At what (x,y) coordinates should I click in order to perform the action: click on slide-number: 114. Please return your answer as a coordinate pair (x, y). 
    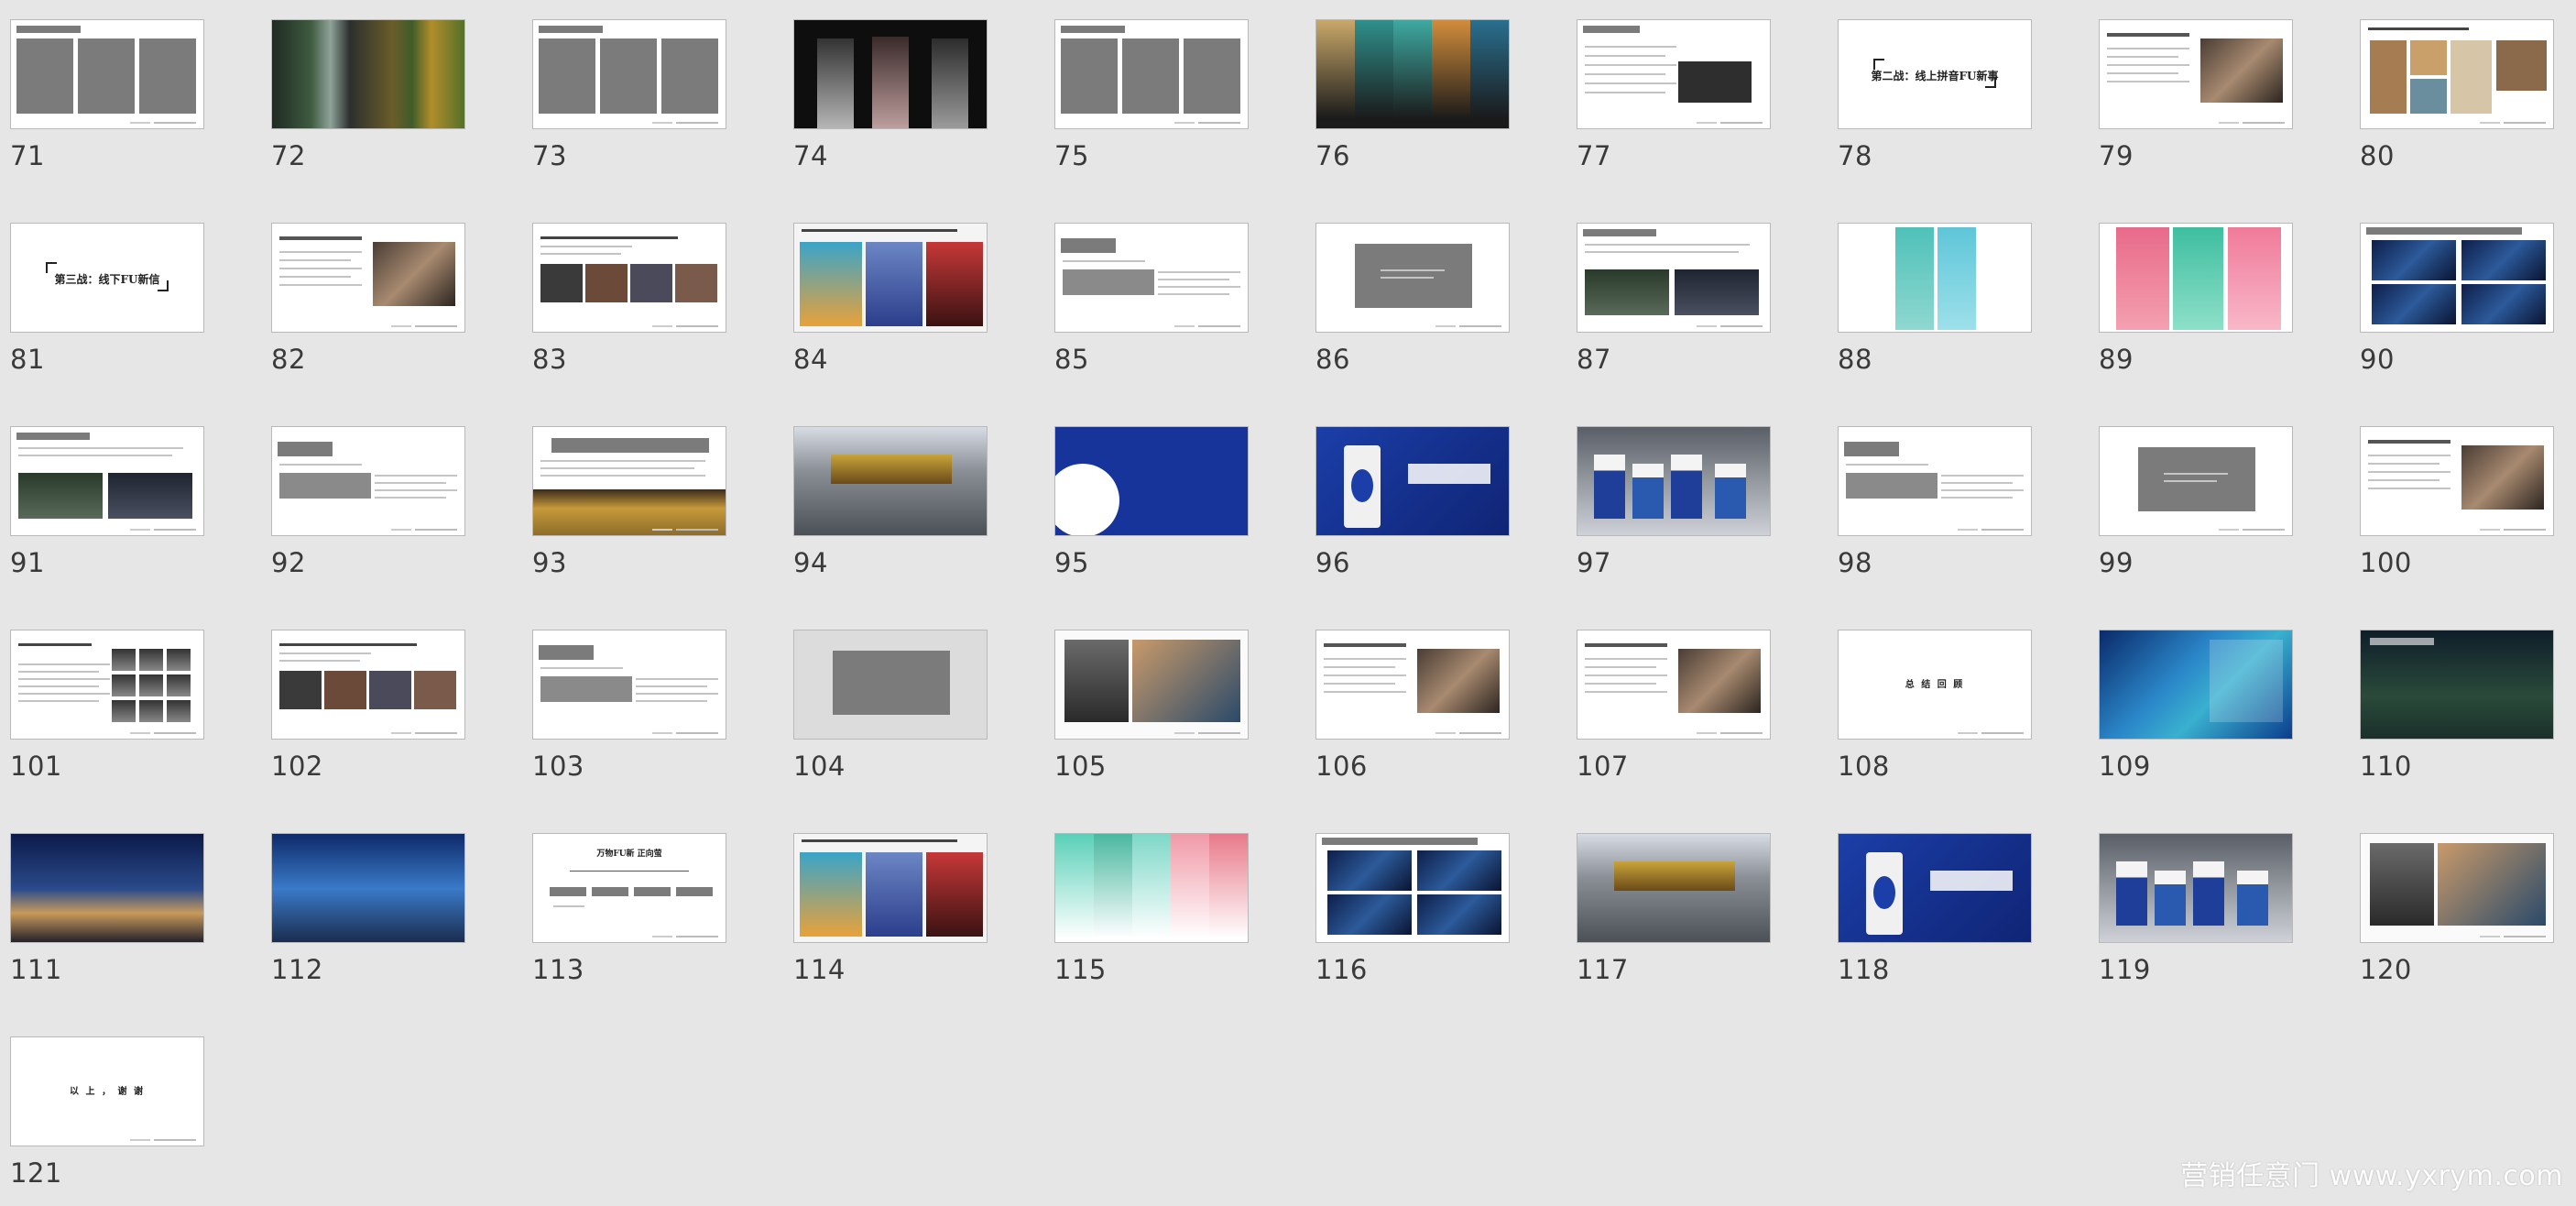
    Looking at the image, I should click on (820, 969).